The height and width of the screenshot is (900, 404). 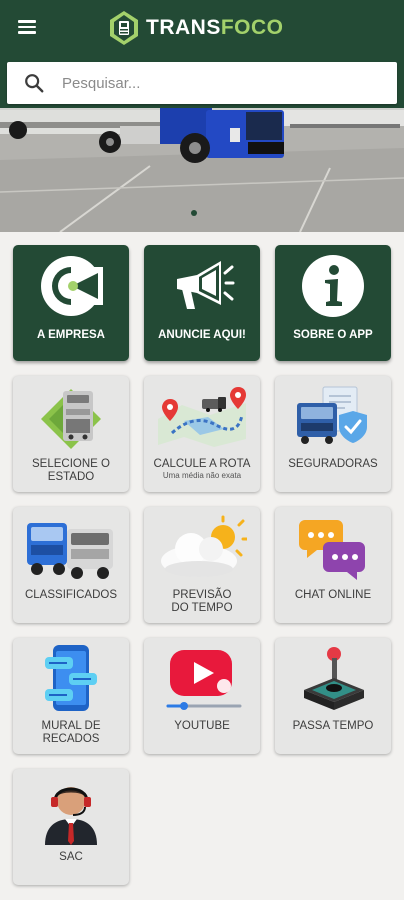 What do you see at coordinates (334, 678) in the screenshot?
I see `joystick-icon` at bounding box center [334, 678].